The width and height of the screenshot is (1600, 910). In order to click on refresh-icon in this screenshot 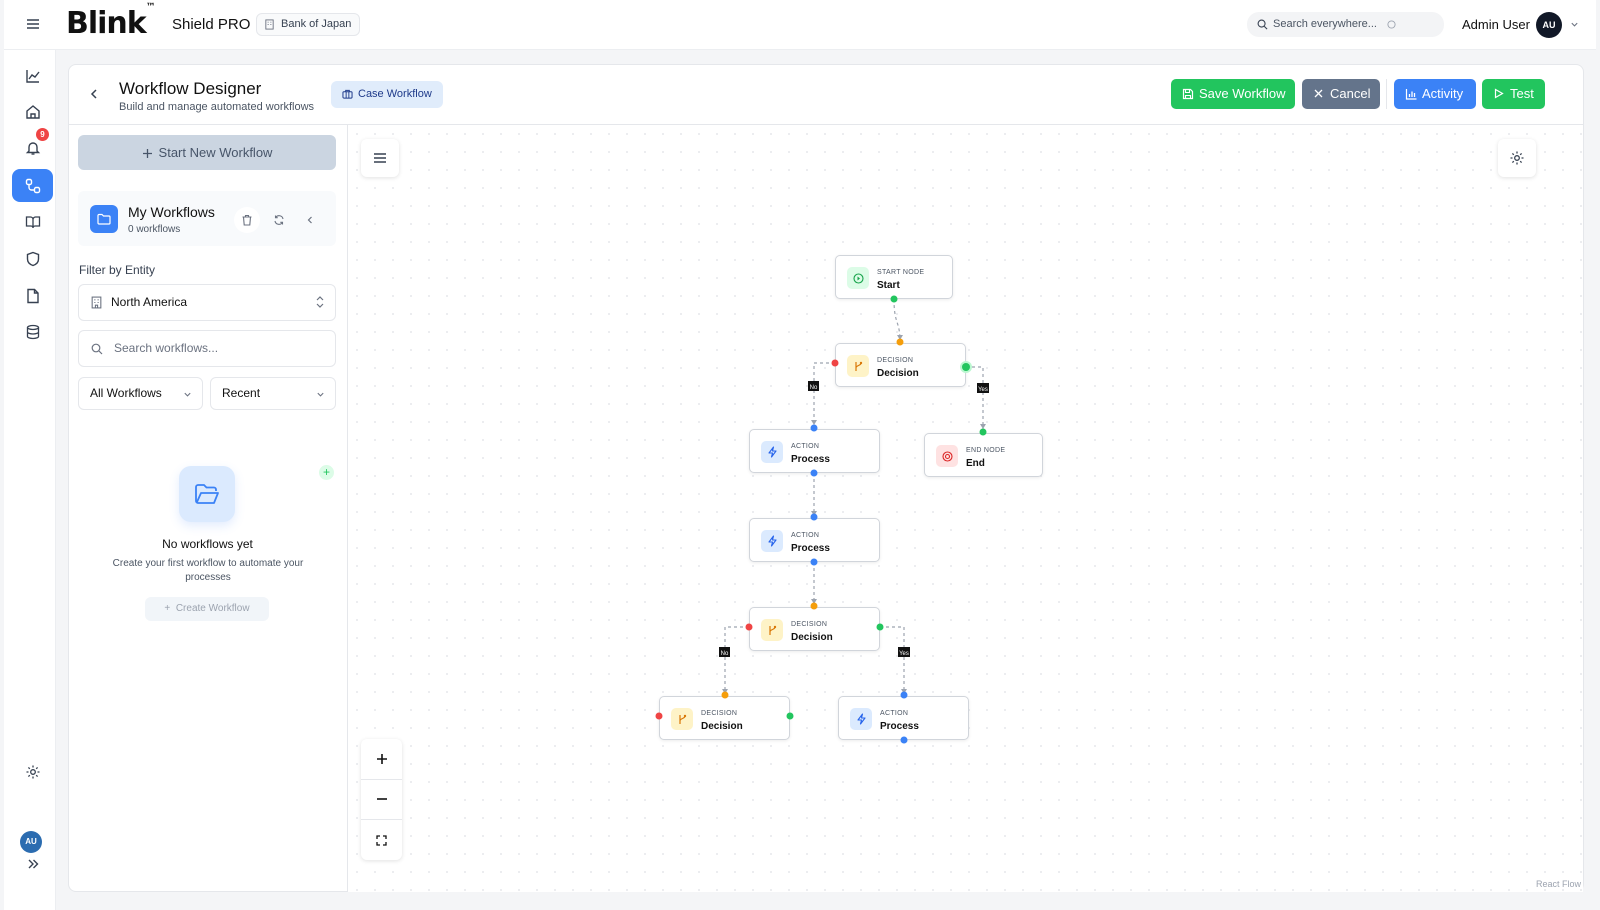, I will do `click(279, 220)`.